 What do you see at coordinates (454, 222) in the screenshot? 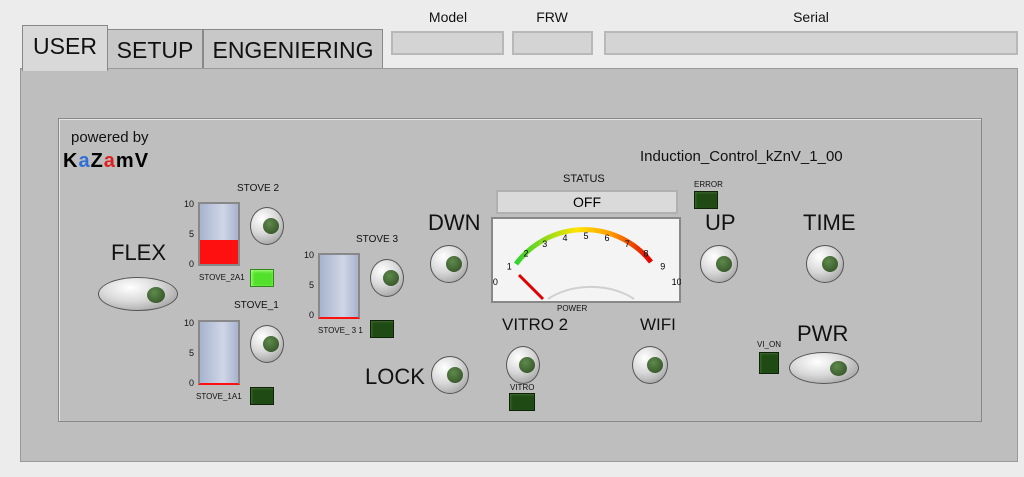
I see `dwn-label: DWN` at bounding box center [454, 222].